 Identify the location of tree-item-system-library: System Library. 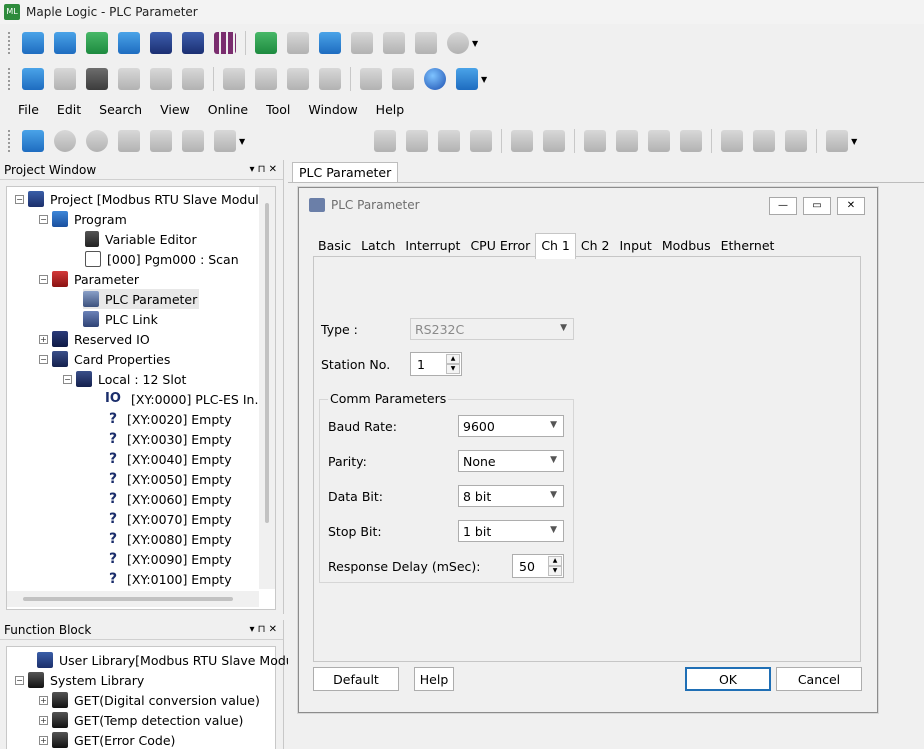
(97, 680).